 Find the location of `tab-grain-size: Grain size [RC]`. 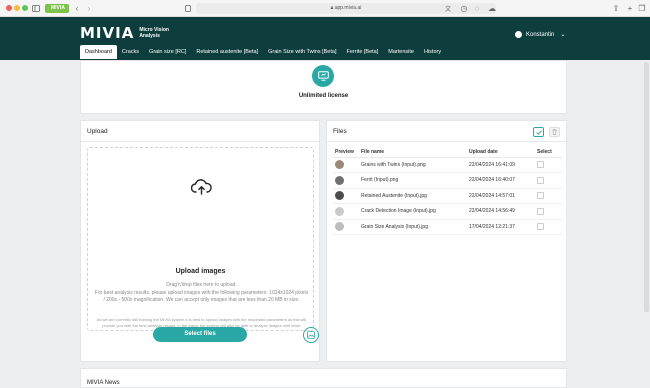

tab-grain-size: Grain size [RC] is located at coordinates (167, 52).